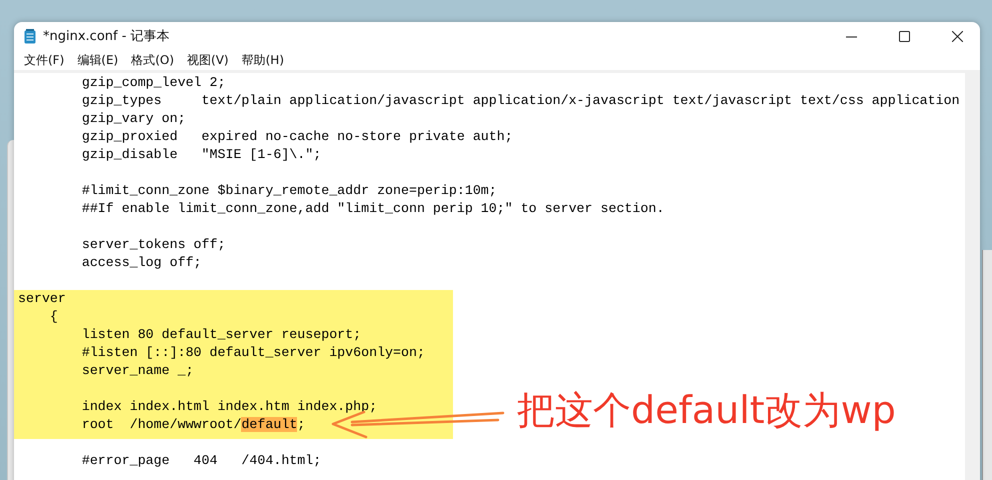 The image size is (992, 480). I want to click on code-line: gzip_types text/plain application/javascript application/x-javascript text/javascript text/css application, so click(520, 101).